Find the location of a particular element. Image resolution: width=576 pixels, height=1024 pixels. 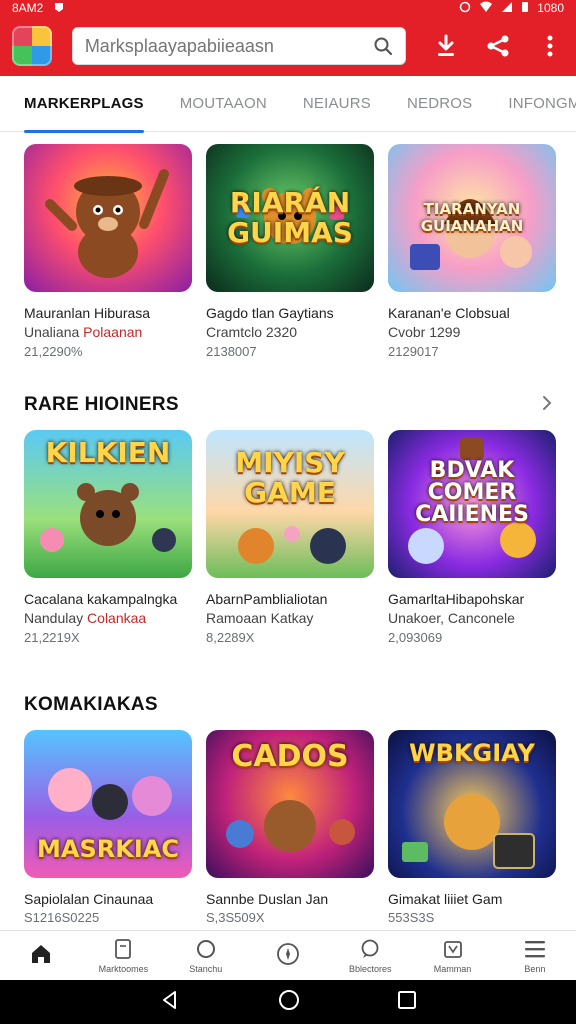

nav-item-3: Stanchu is located at coordinates (206, 955).